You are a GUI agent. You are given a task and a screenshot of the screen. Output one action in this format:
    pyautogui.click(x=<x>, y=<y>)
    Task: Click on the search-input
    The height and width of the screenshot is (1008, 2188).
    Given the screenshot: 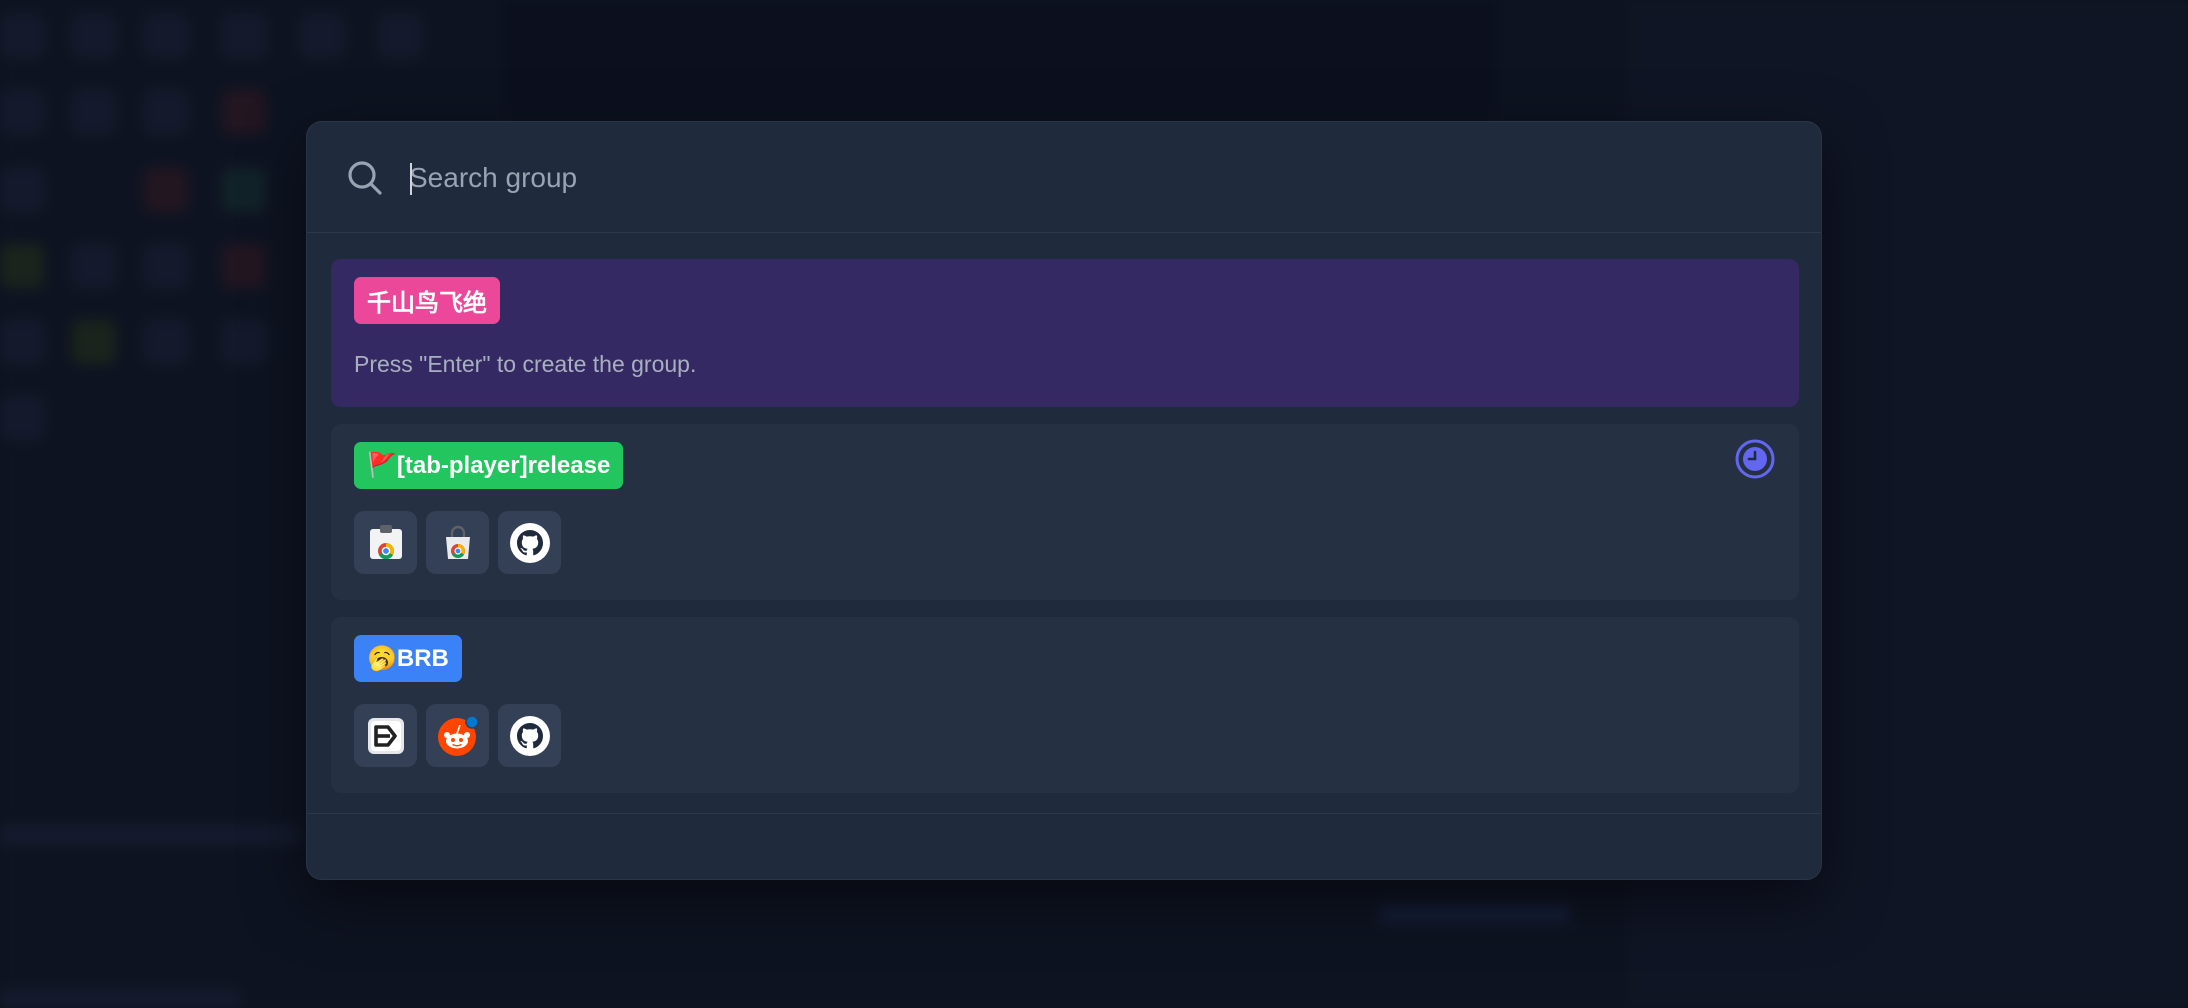 What is the action you would take?
    pyautogui.click(x=1089, y=178)
    